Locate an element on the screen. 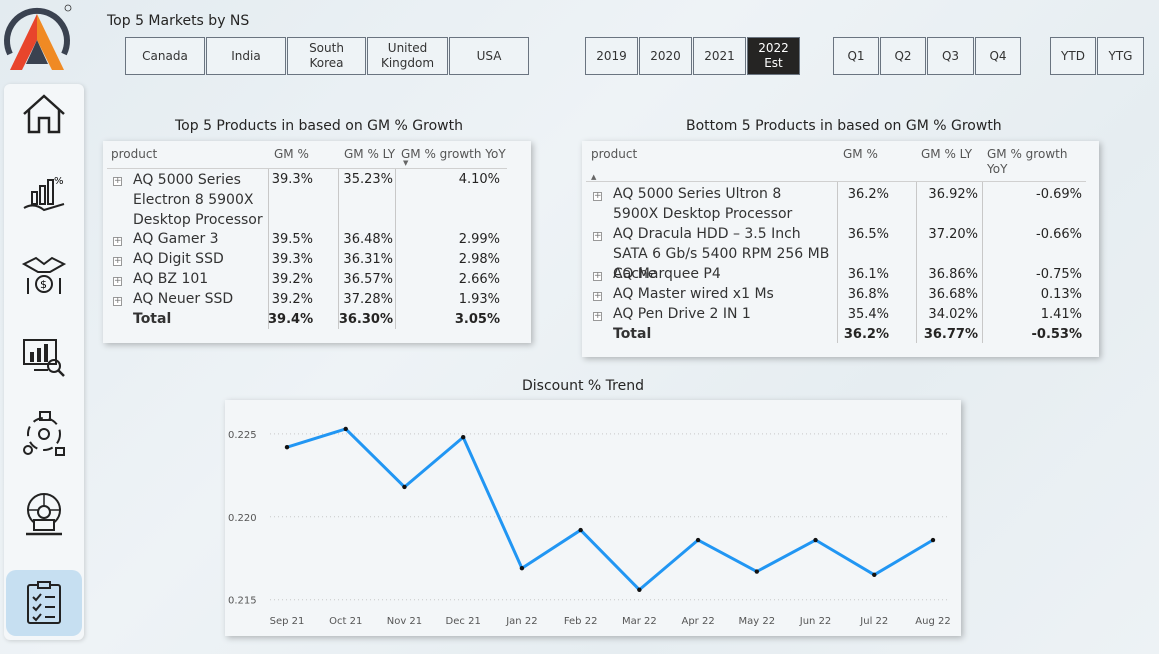  nav-home is located at coordinates (44, 114).